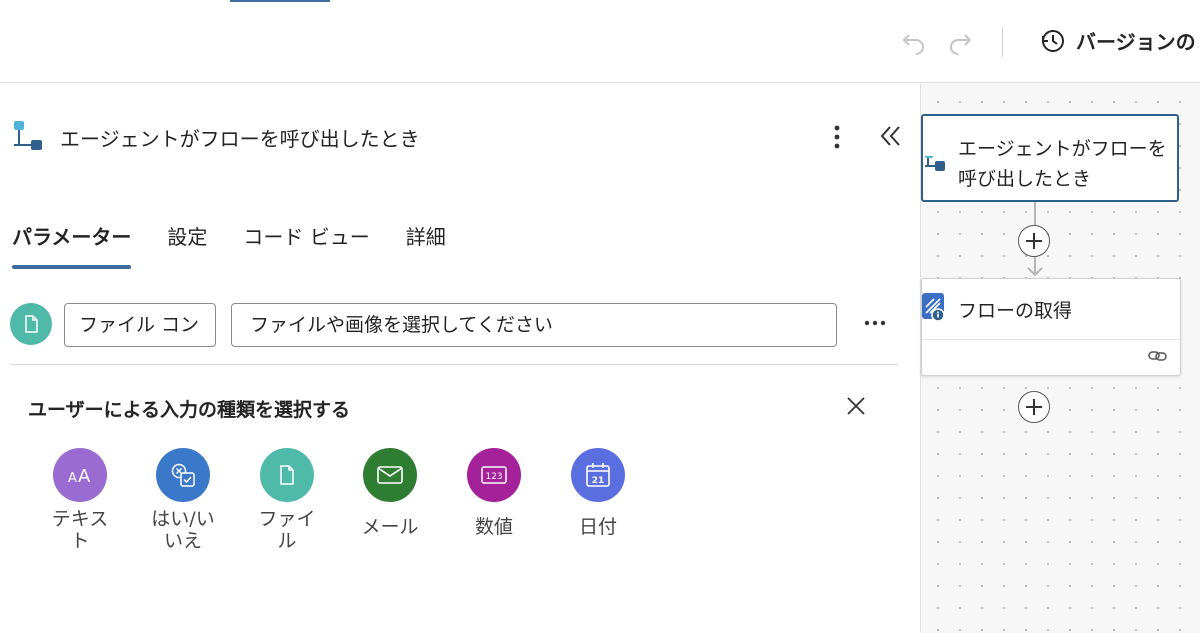 This screenshot has height=633, width=1200. I want to click on more-vertical-icon, so click(837, 137).